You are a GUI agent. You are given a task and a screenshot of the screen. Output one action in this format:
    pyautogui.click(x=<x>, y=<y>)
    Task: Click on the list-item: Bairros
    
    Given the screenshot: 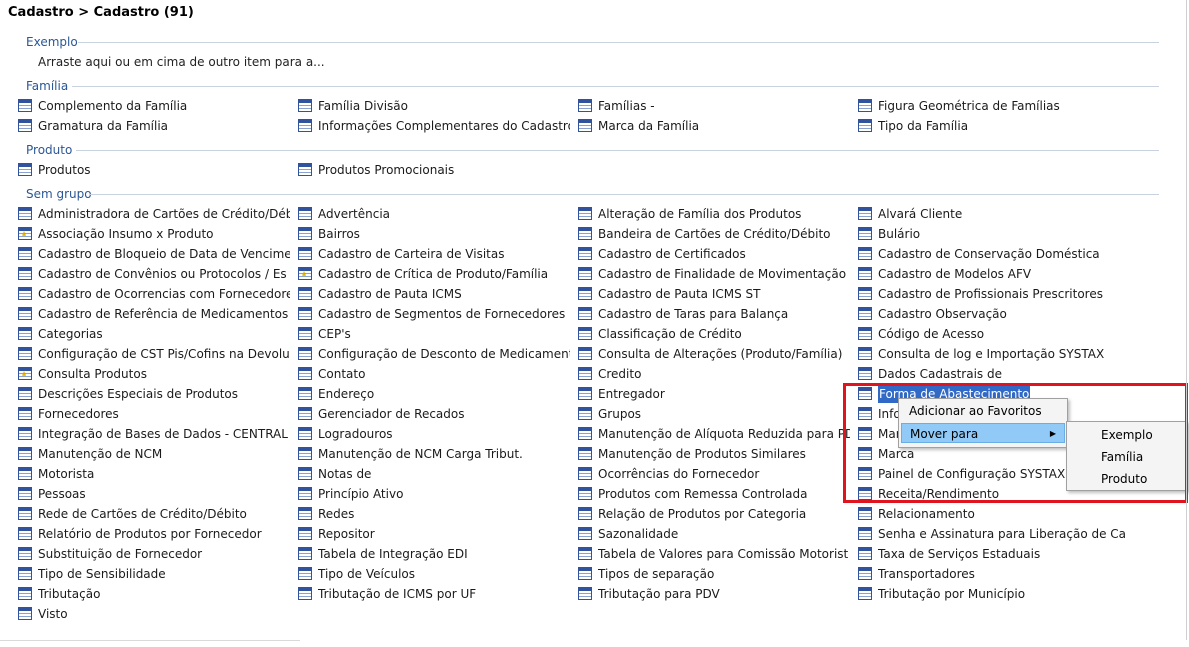 What is the action you would take?
    pyautogui.click(x=434, y=234)
    